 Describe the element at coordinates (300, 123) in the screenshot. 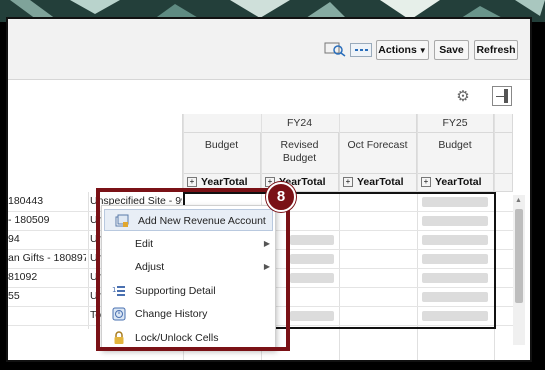

I see `fy24-header: FY24` at that location.